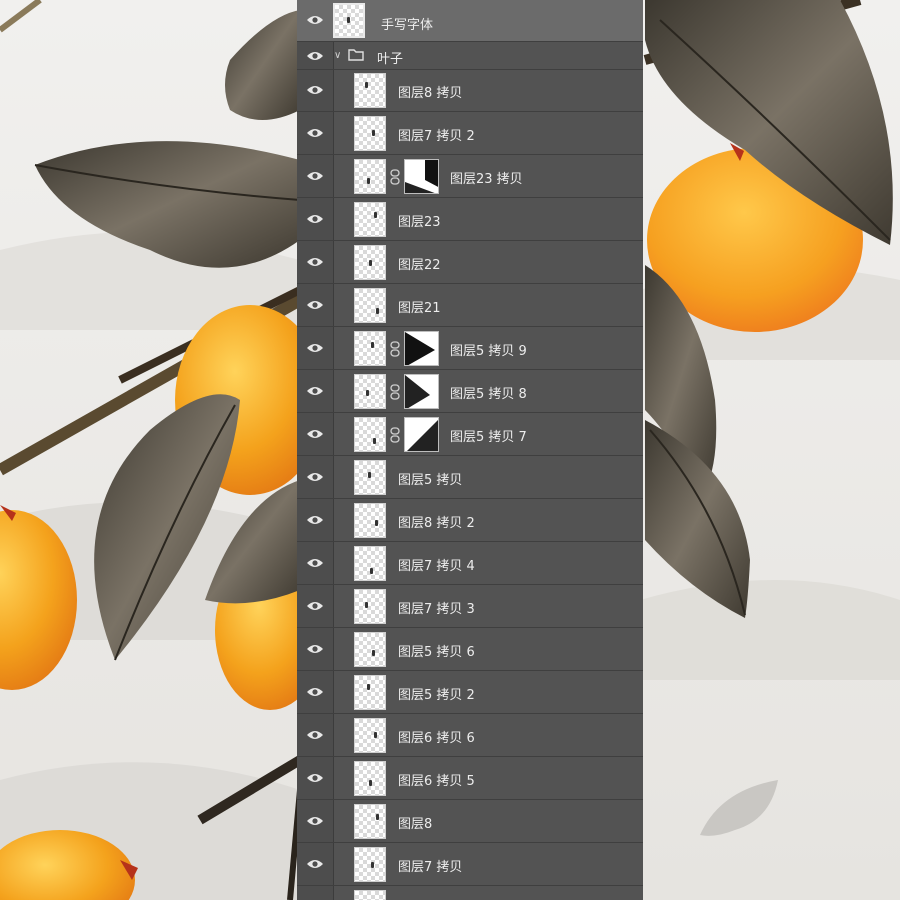 This screenshot has width=900, height=900. I want to click on layer-row: 图层5 拷贝 8, so click(470, 392).